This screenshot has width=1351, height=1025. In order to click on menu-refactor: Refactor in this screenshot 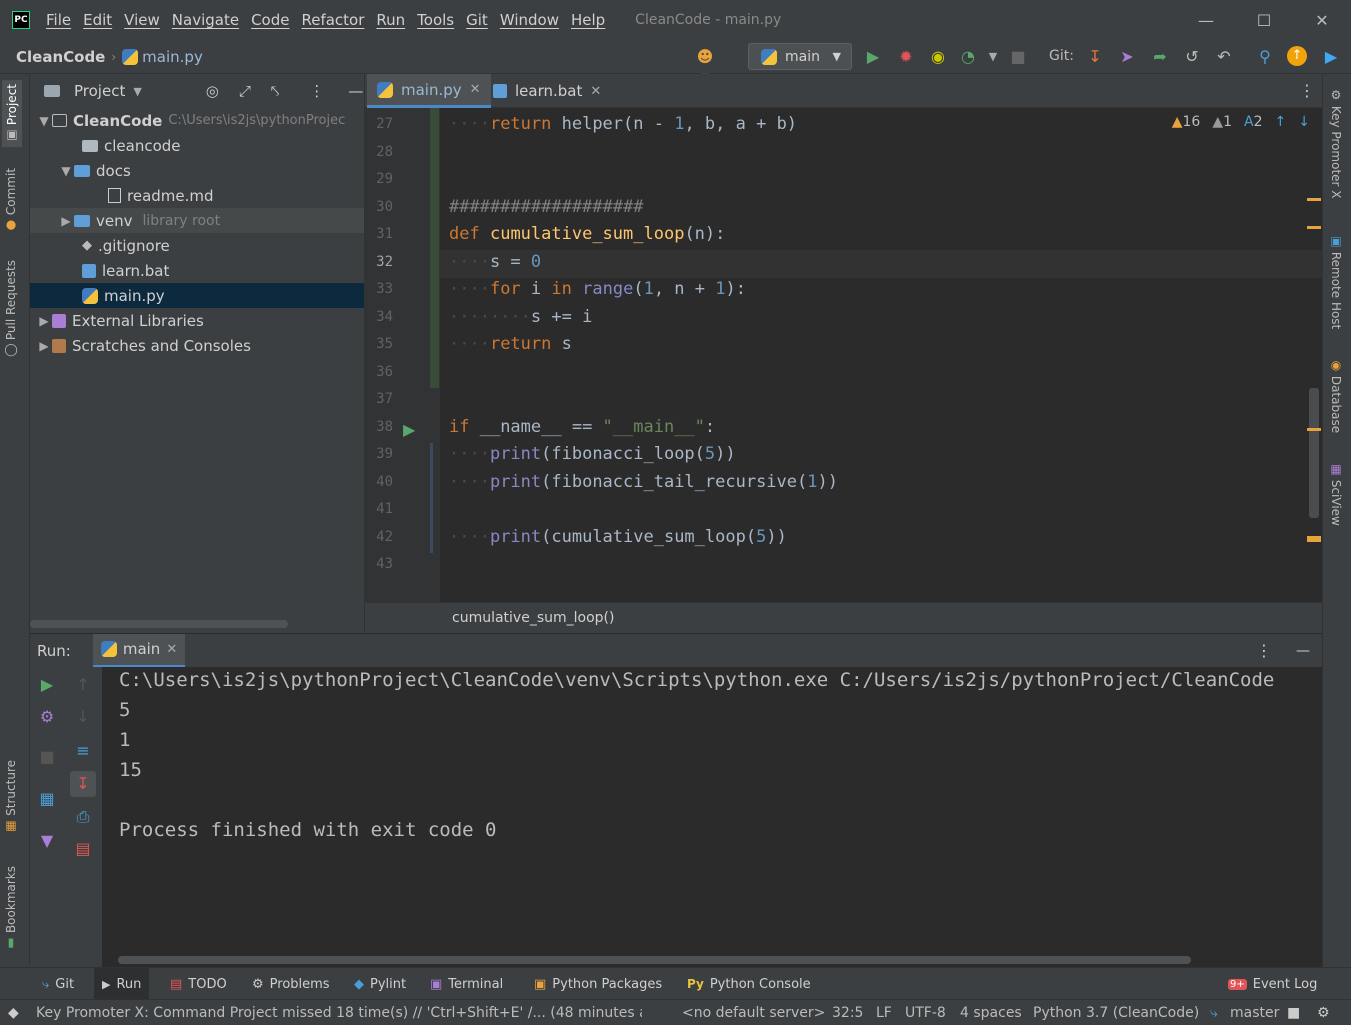, I will do `click(332, 20)`.